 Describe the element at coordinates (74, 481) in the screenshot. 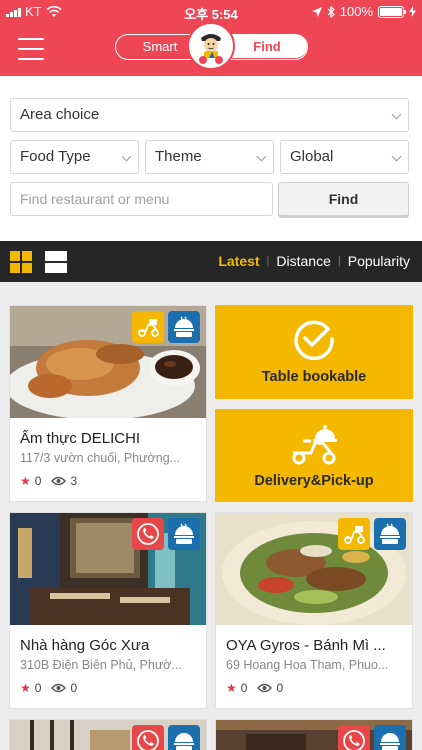

I see `view-count: 3` at that location.